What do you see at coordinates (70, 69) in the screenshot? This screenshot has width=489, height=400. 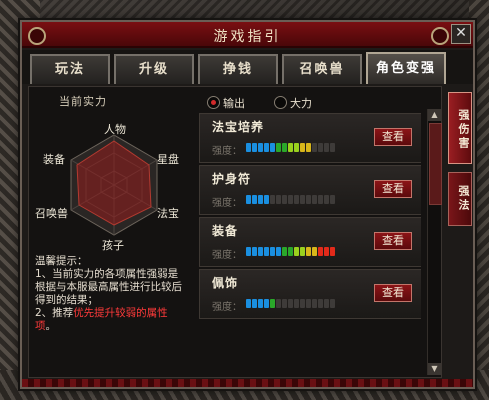 I see `tab-gameplay: 玩法` at bounding box center [70, 69].